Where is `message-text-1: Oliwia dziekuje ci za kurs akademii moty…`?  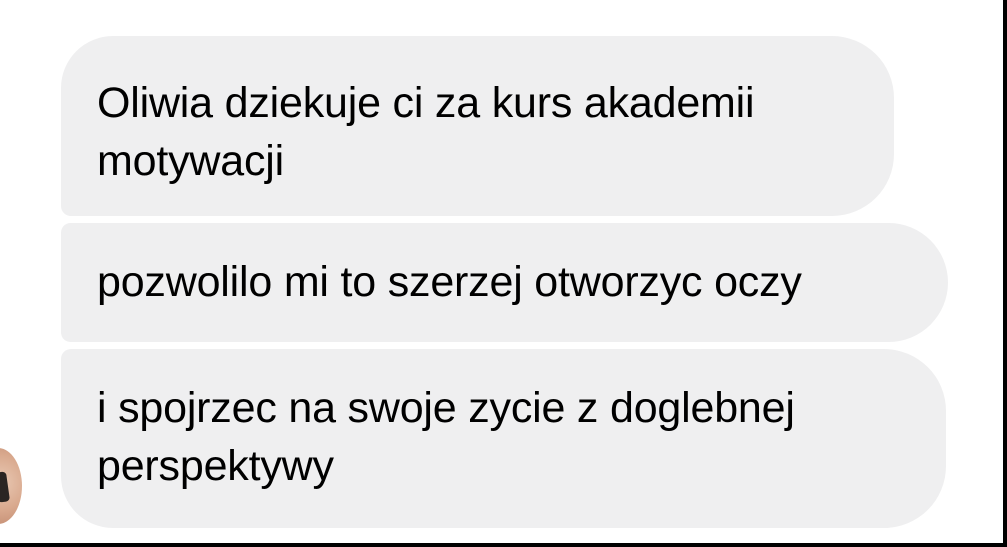
message-text-1: Oliwia dziekuje ci za kurs akademii moty… is located at coordinates (426, 132).